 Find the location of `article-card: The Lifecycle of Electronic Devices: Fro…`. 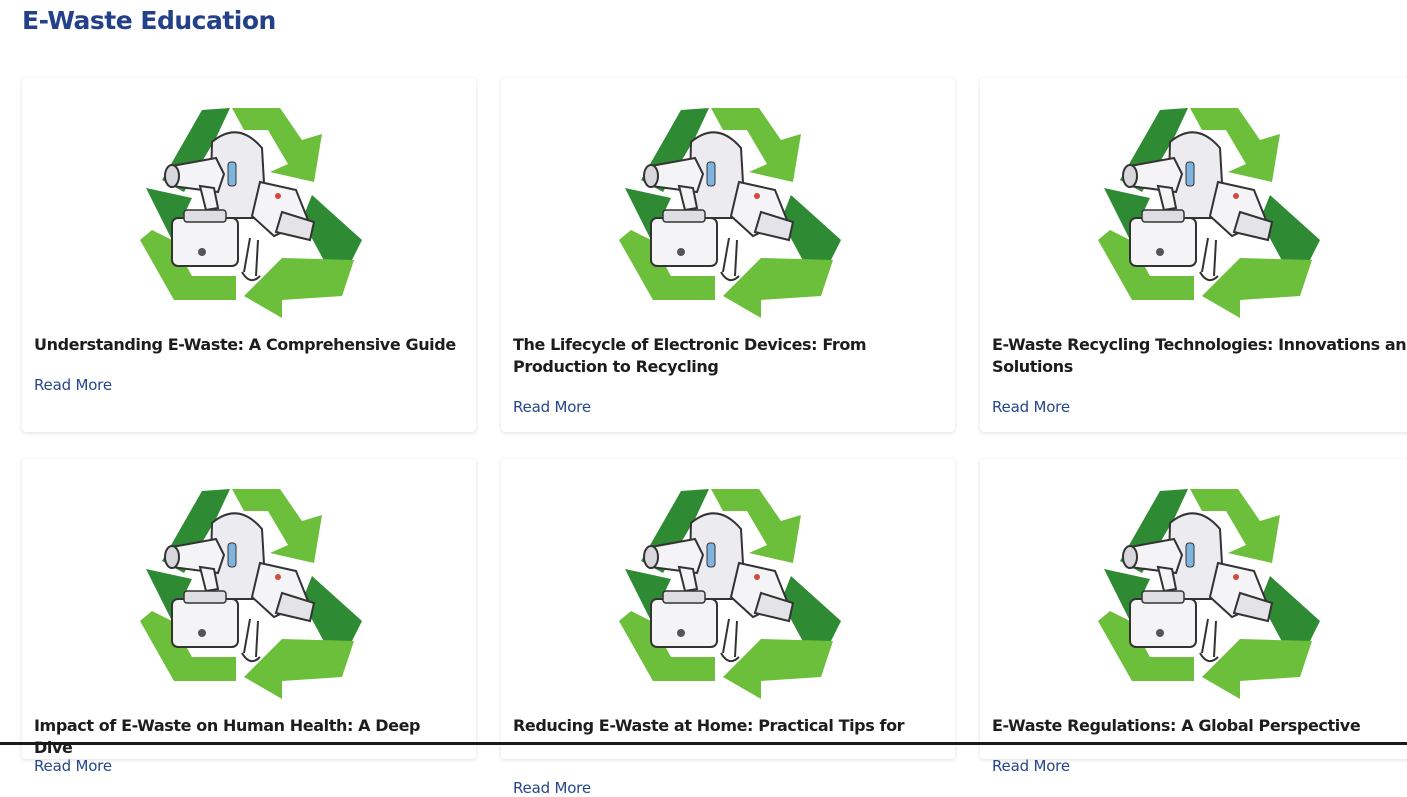

article-card: The Lifecycle of Electronic Devices: Fro… is located at coordinates (728, 255).